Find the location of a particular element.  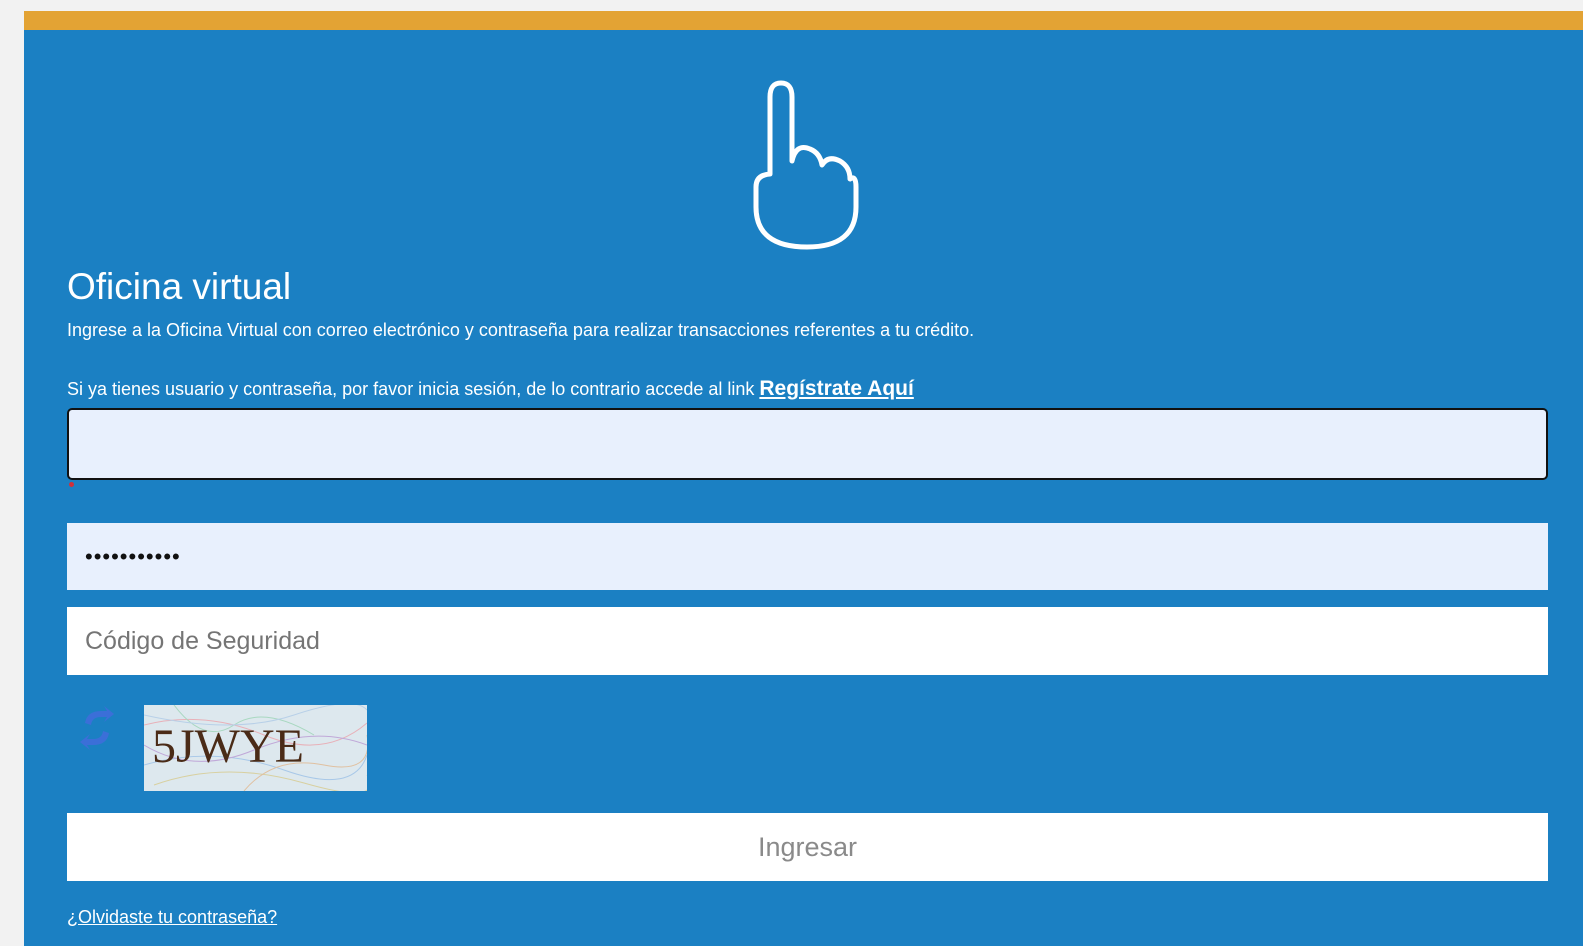

captcha-text: 5JWYE is located at coordinates (228, 746).